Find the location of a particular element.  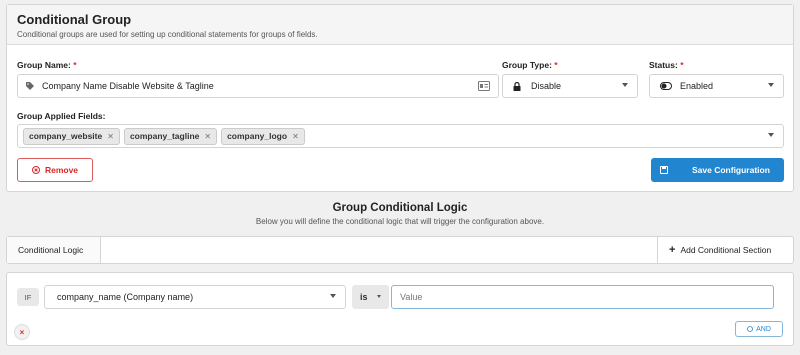

plus-icon: + is located at coordinates (672, 250).